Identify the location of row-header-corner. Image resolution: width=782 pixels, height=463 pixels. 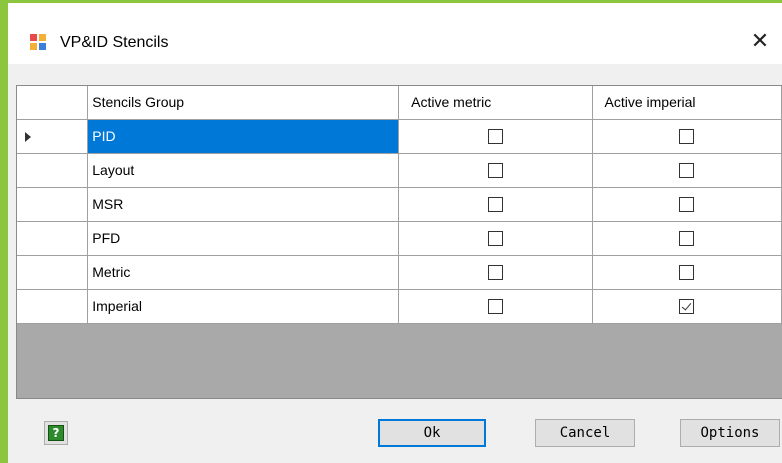
(53, 103).